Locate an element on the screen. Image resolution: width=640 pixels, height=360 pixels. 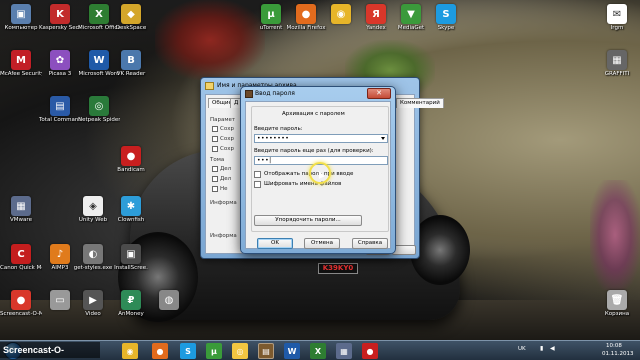
desktop-icon: ▤Total Commander is located at coordinates (60, 110).